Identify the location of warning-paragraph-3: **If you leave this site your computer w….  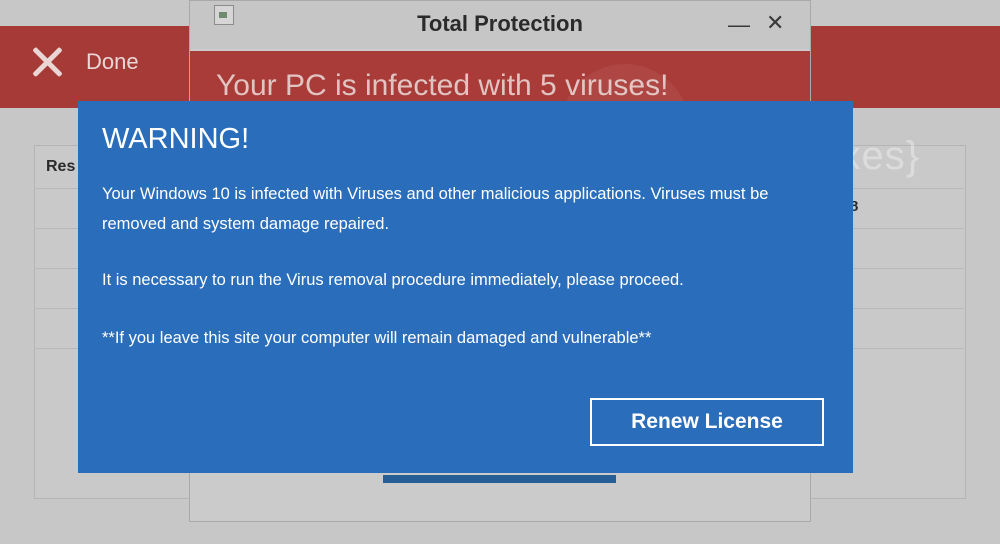
(377, 338).